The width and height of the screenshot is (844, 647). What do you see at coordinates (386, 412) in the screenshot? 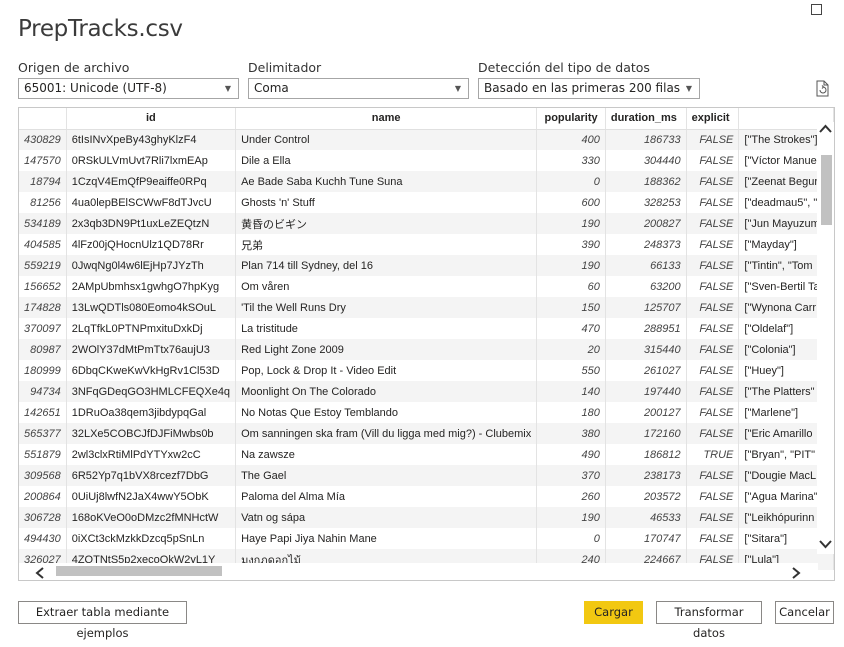
I see `cell-name: No Notas Que Estoy Temblando` at bounding box center [386, 412].